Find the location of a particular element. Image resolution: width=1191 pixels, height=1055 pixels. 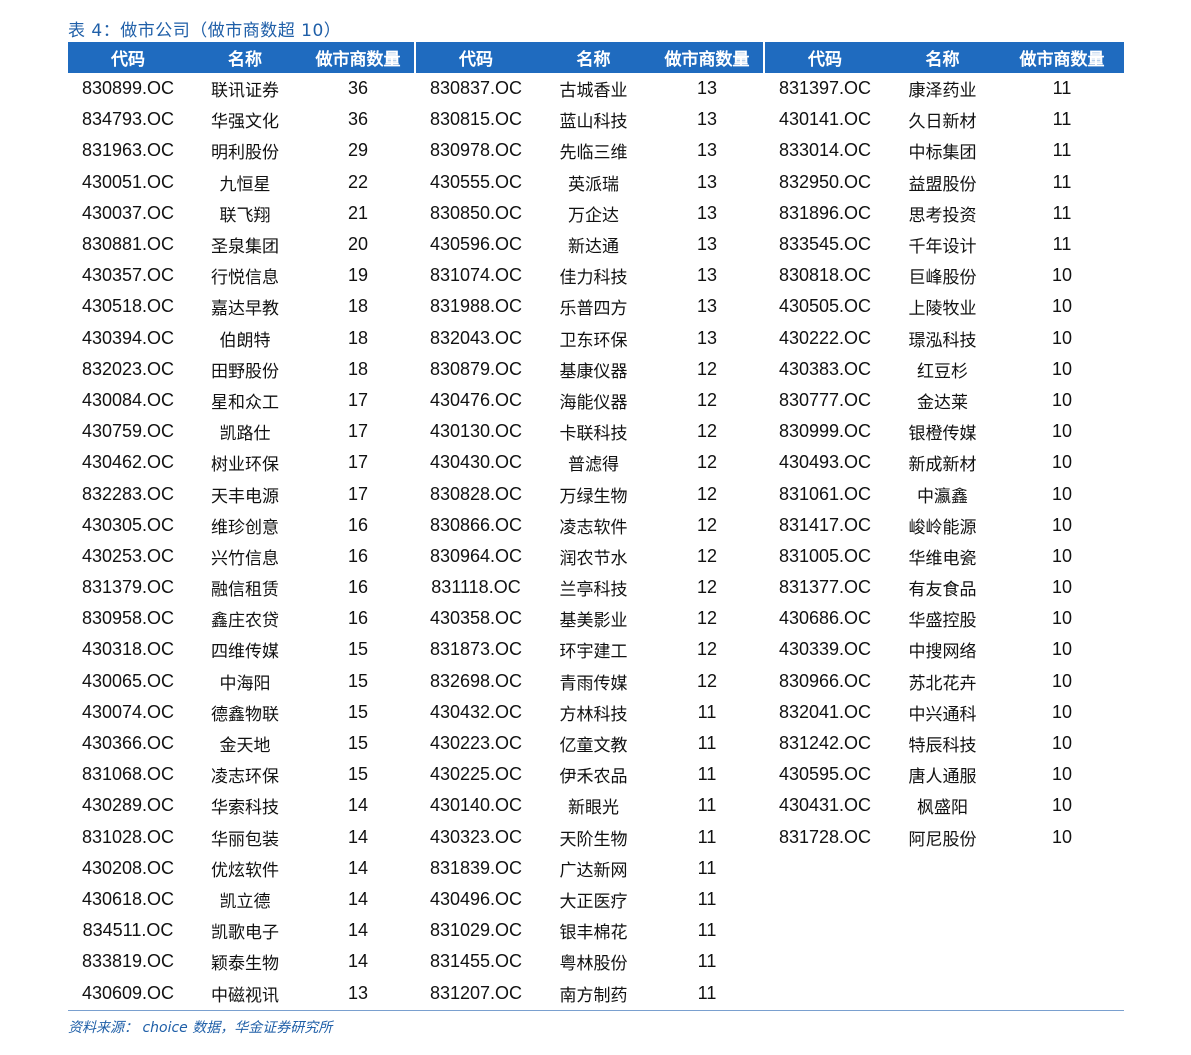

stock-code-cell: 430225.OC is located at coordinates (475, 775).